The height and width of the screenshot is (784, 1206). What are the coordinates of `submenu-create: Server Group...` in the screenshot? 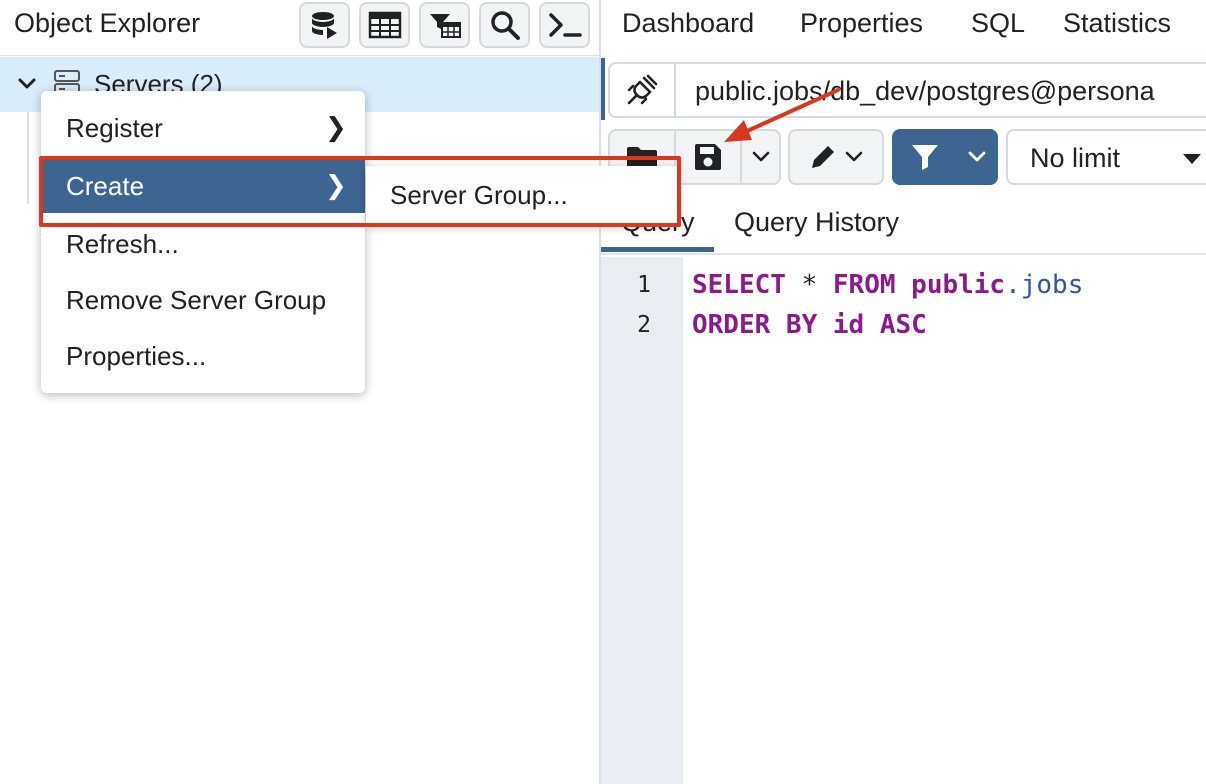 It's located at (522, 196).